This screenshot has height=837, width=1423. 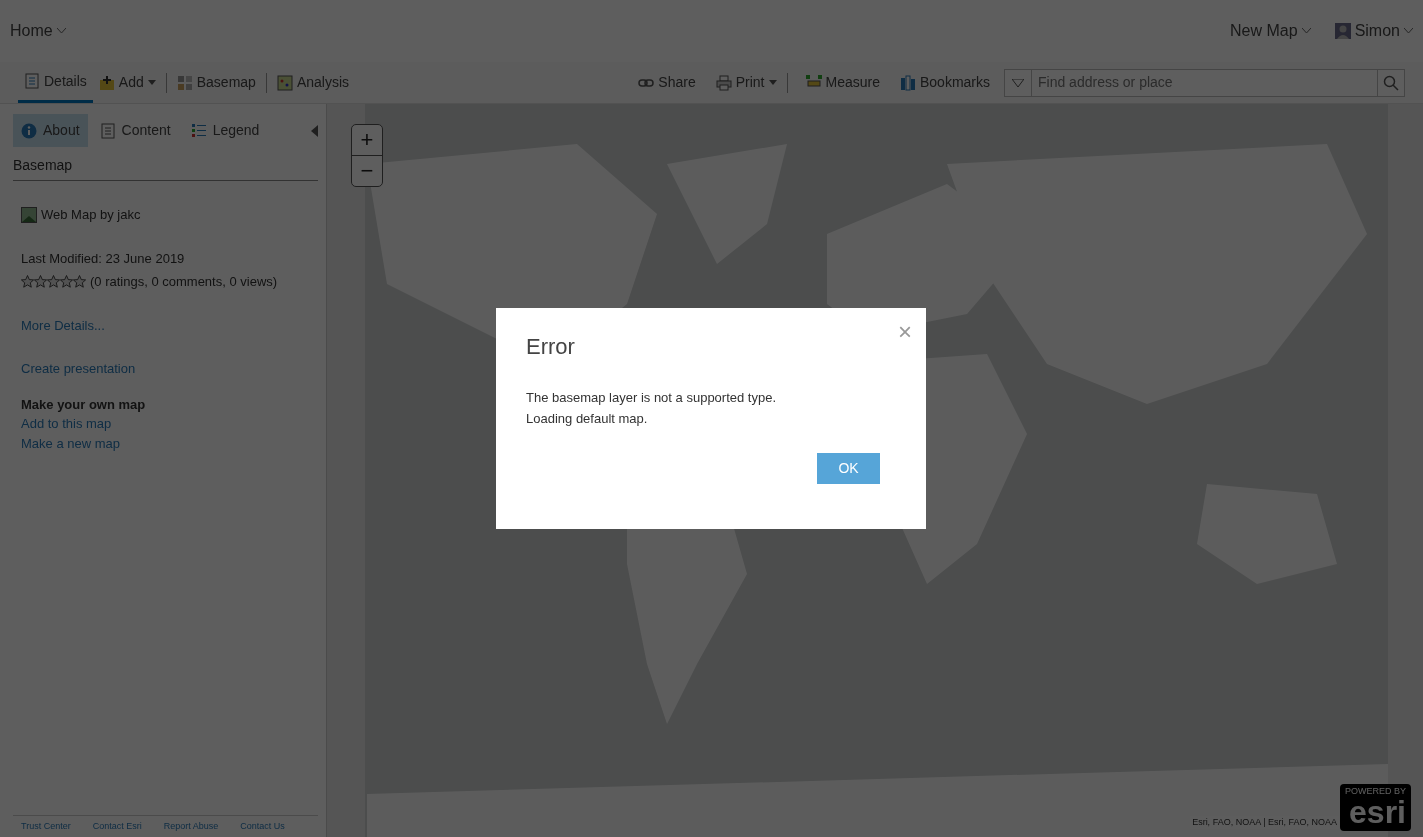 What do you see at coordinates (907, 82) in the screenshot?
I see `bookmarks-icon` at bounding box center [907, 82].